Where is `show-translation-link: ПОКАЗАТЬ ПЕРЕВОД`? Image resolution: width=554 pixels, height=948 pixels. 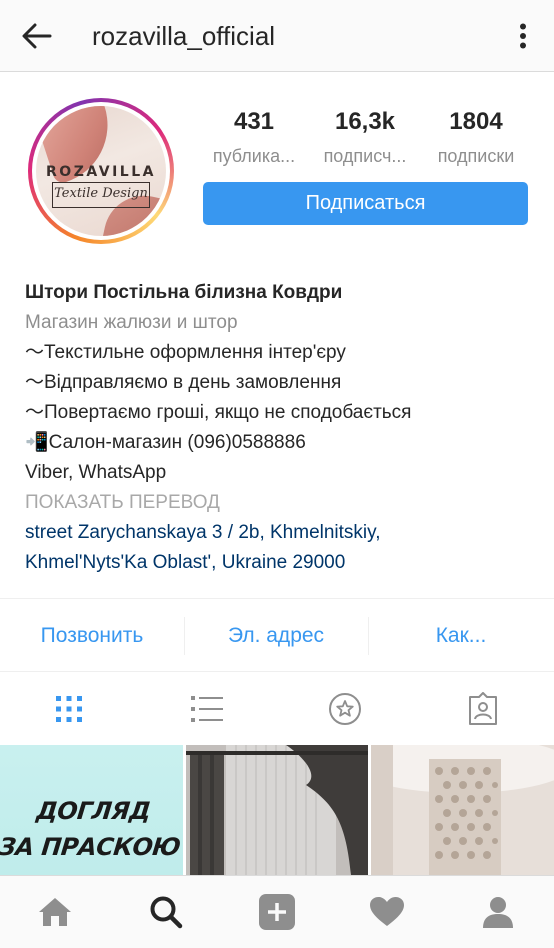
show-translation-link: ПОКАЗАТЬ ПЕРЕВОД is located at coordinates (280, 503).